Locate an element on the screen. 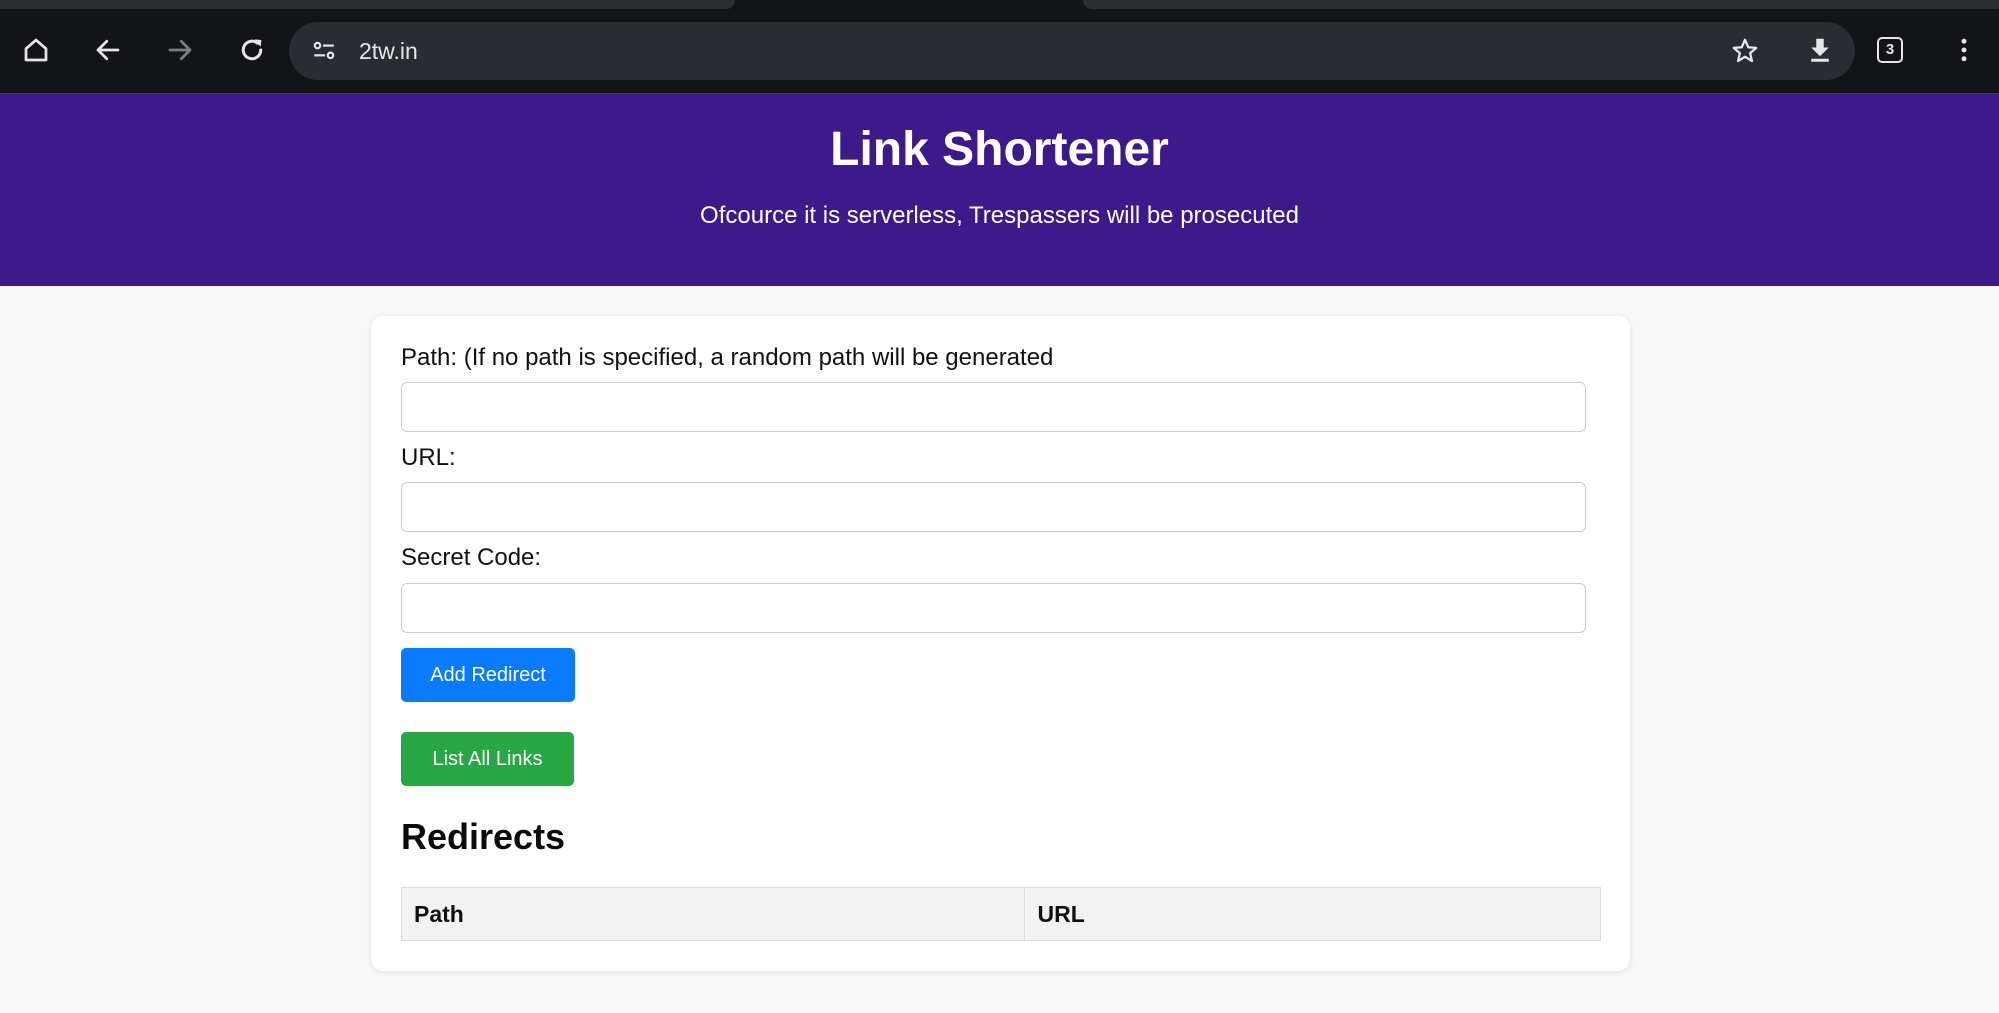 This screenshot has height=1013, width=1999. downloads-button is located at coordinates (1820, 50).